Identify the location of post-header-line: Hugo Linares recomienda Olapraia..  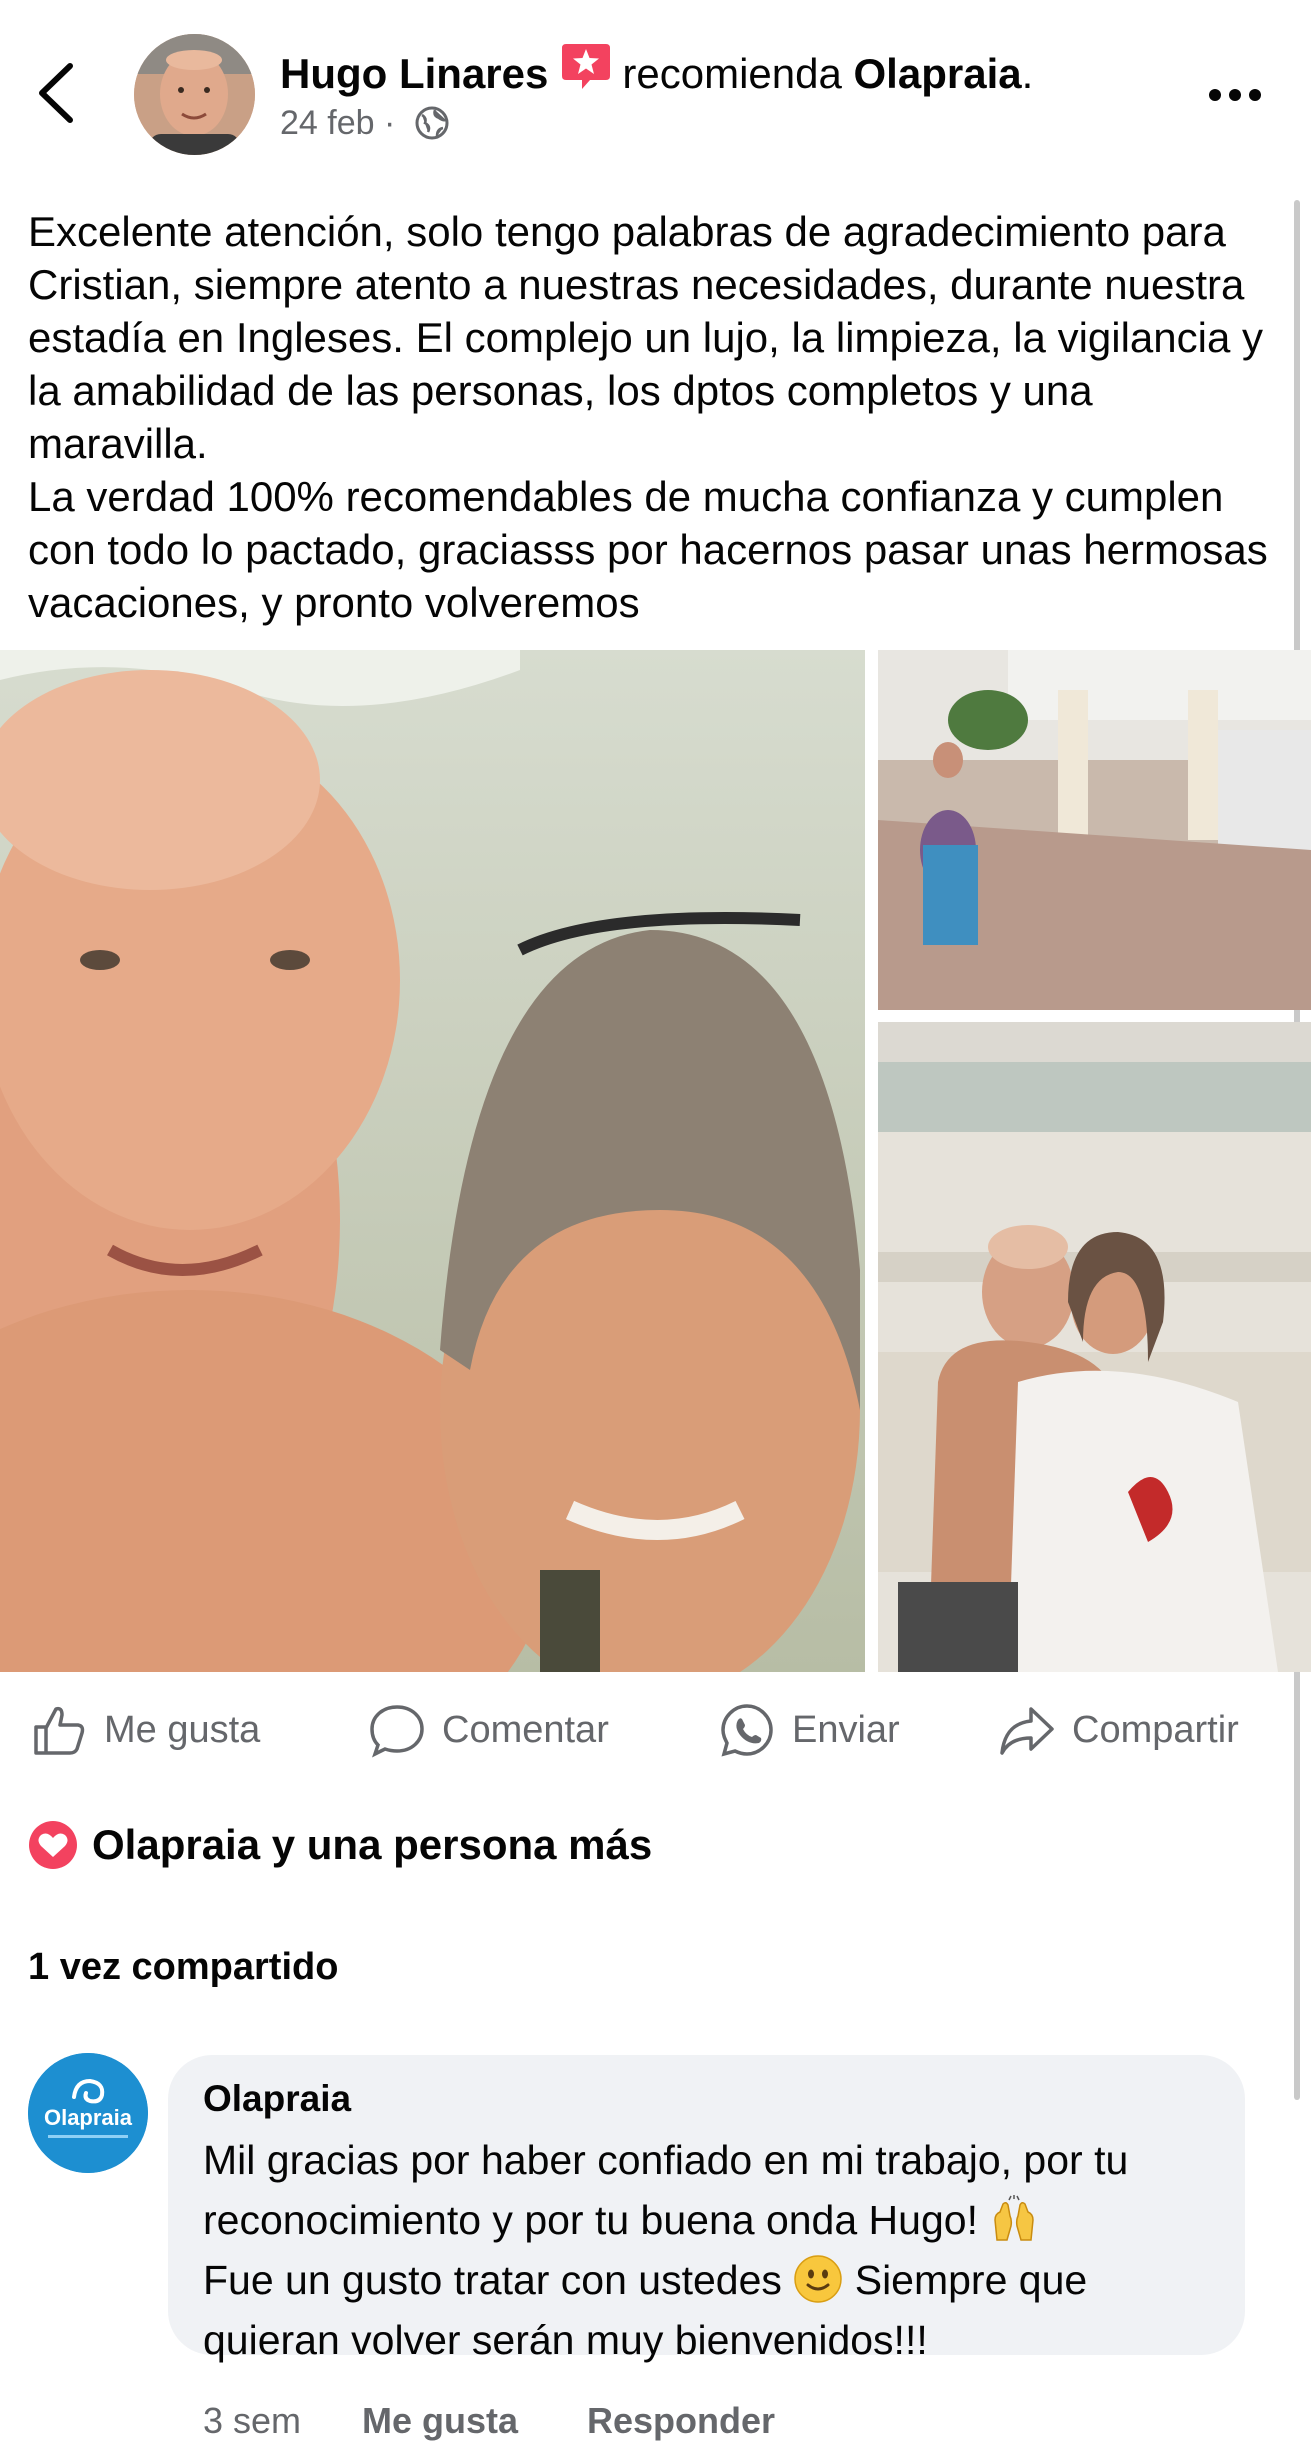
(656, 69).